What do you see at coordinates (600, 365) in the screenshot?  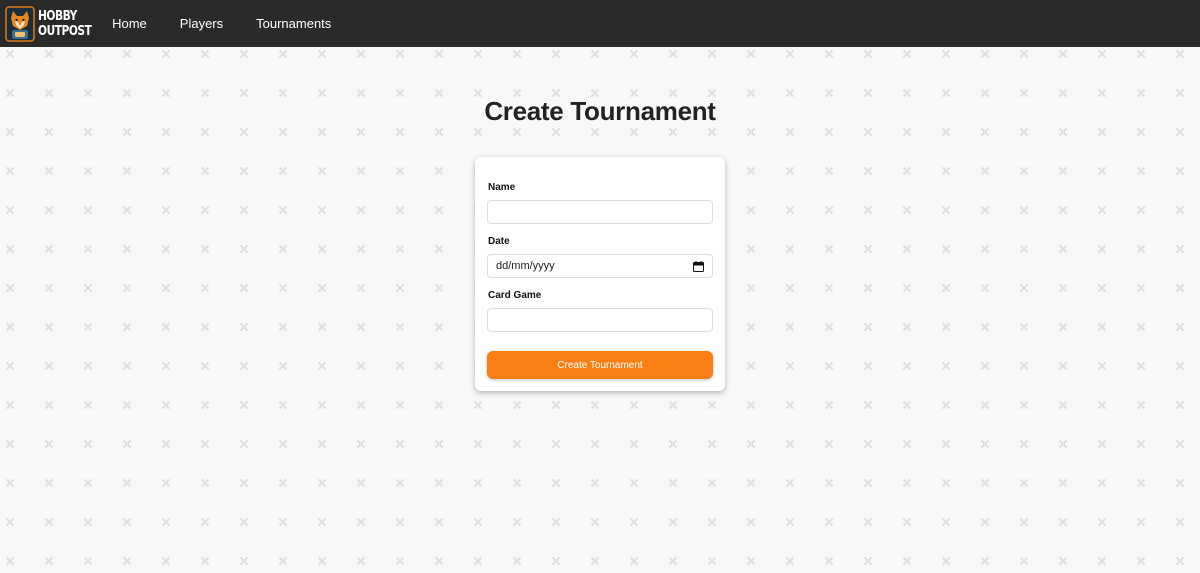 I see `create-tournament-button: Create Tournament` at bounding box center [600, 365].